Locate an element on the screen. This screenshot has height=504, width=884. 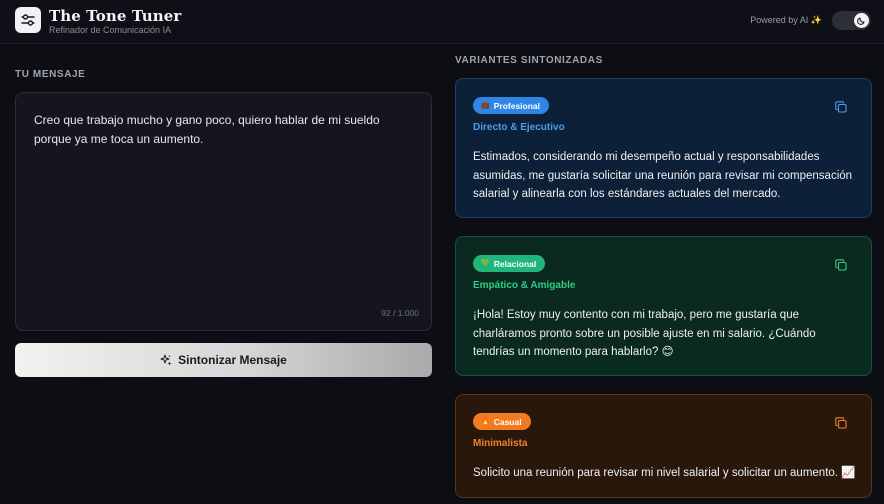
app-subtitle: Refinador de Comunicación IA is located at coordinates (110, 30).